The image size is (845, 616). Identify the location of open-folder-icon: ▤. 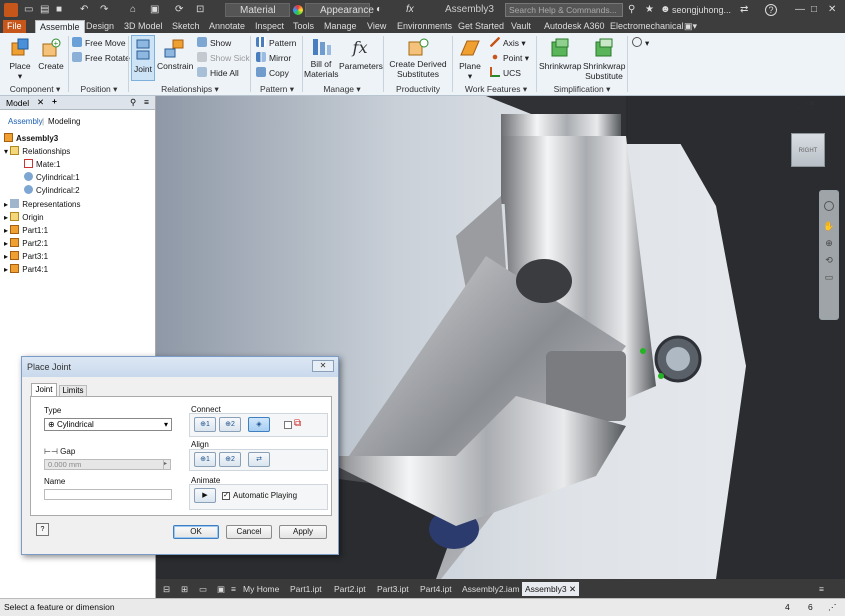
(44, 10).